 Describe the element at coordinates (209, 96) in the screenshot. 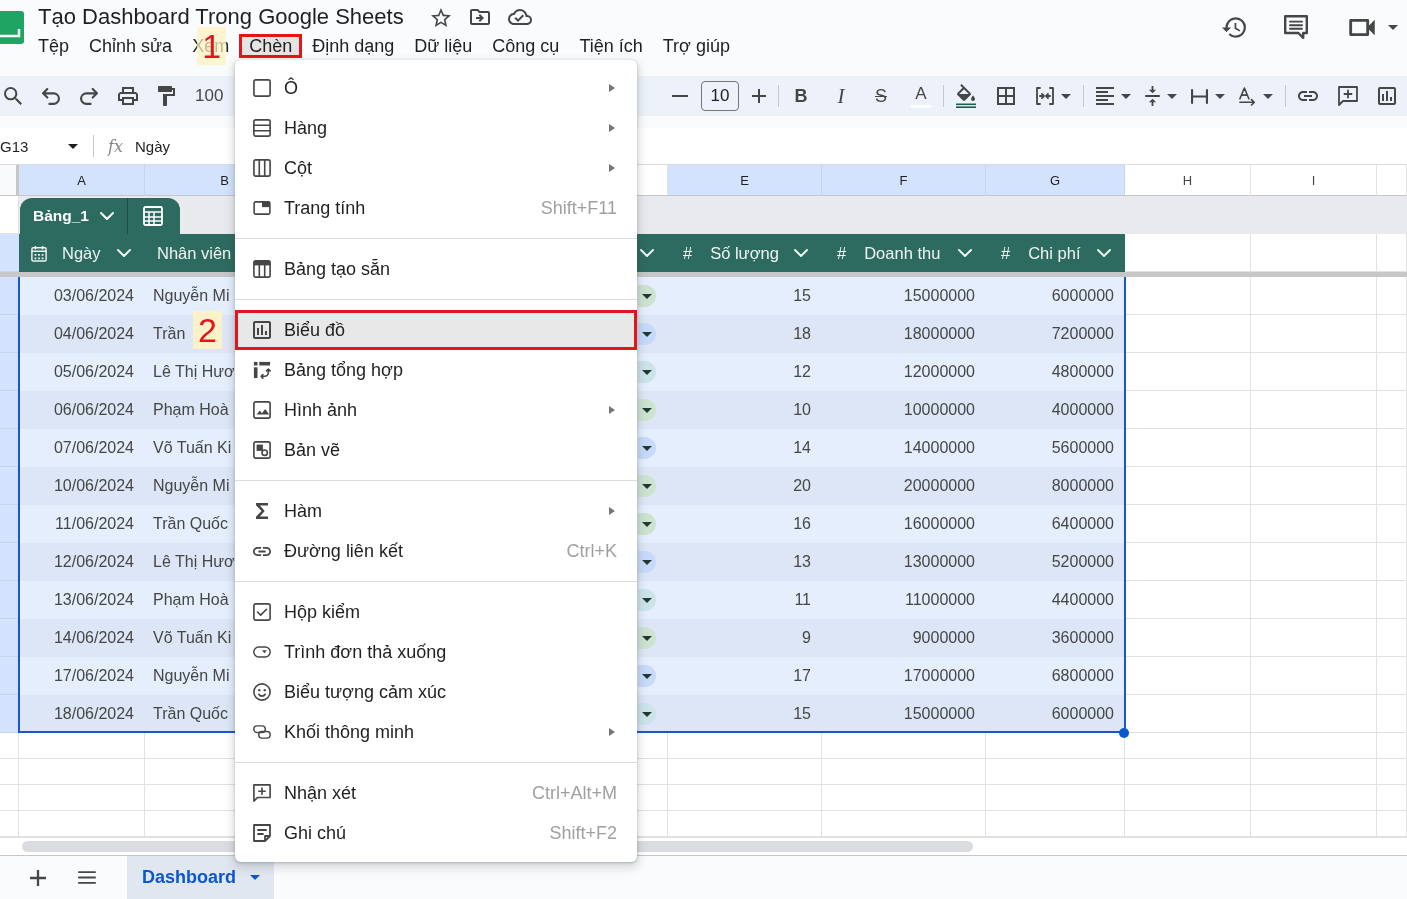

I see `zoom-select: 100` at that location.